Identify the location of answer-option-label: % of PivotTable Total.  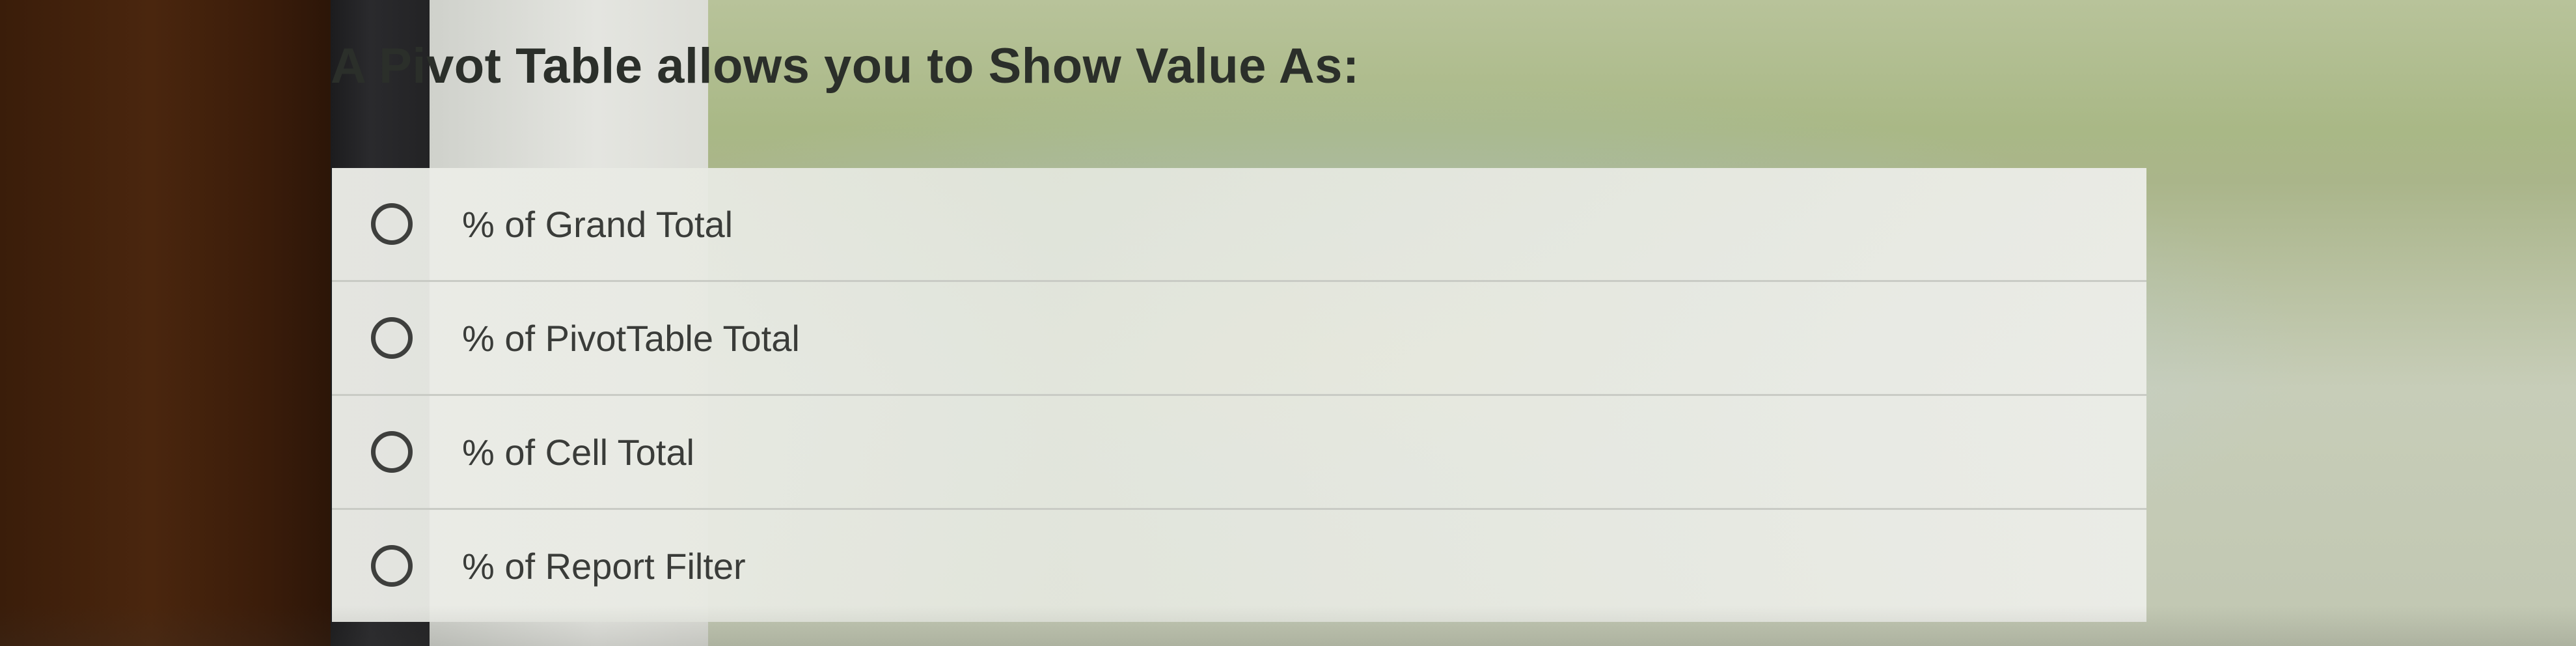
(631, 338).